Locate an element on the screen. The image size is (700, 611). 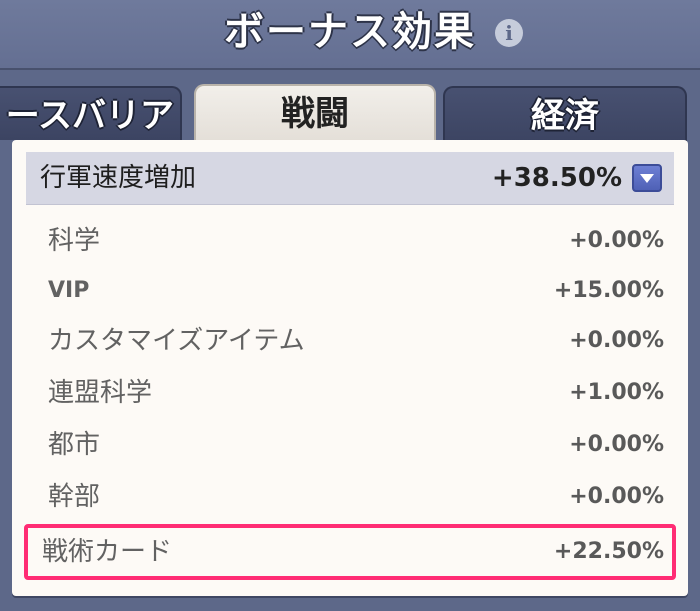
list-item: 幹部 +0.00% is located at coordinates (350, 497).